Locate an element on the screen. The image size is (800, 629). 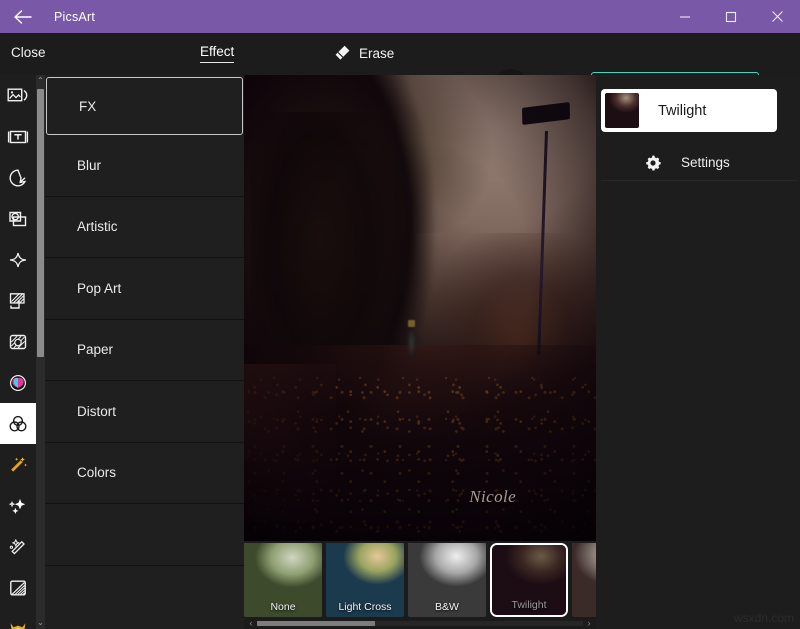
rail-item-magic-effects is located at coordinates (18, 464).